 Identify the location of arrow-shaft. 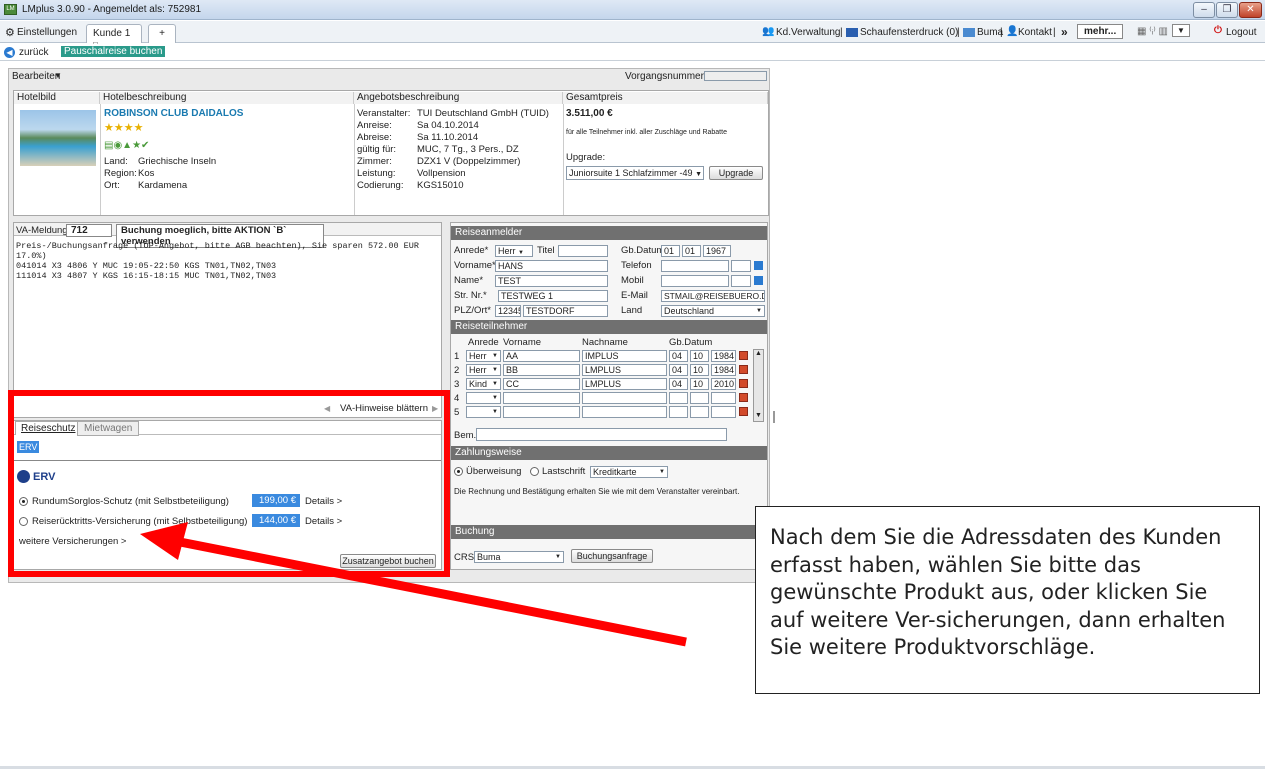
(430, 591).